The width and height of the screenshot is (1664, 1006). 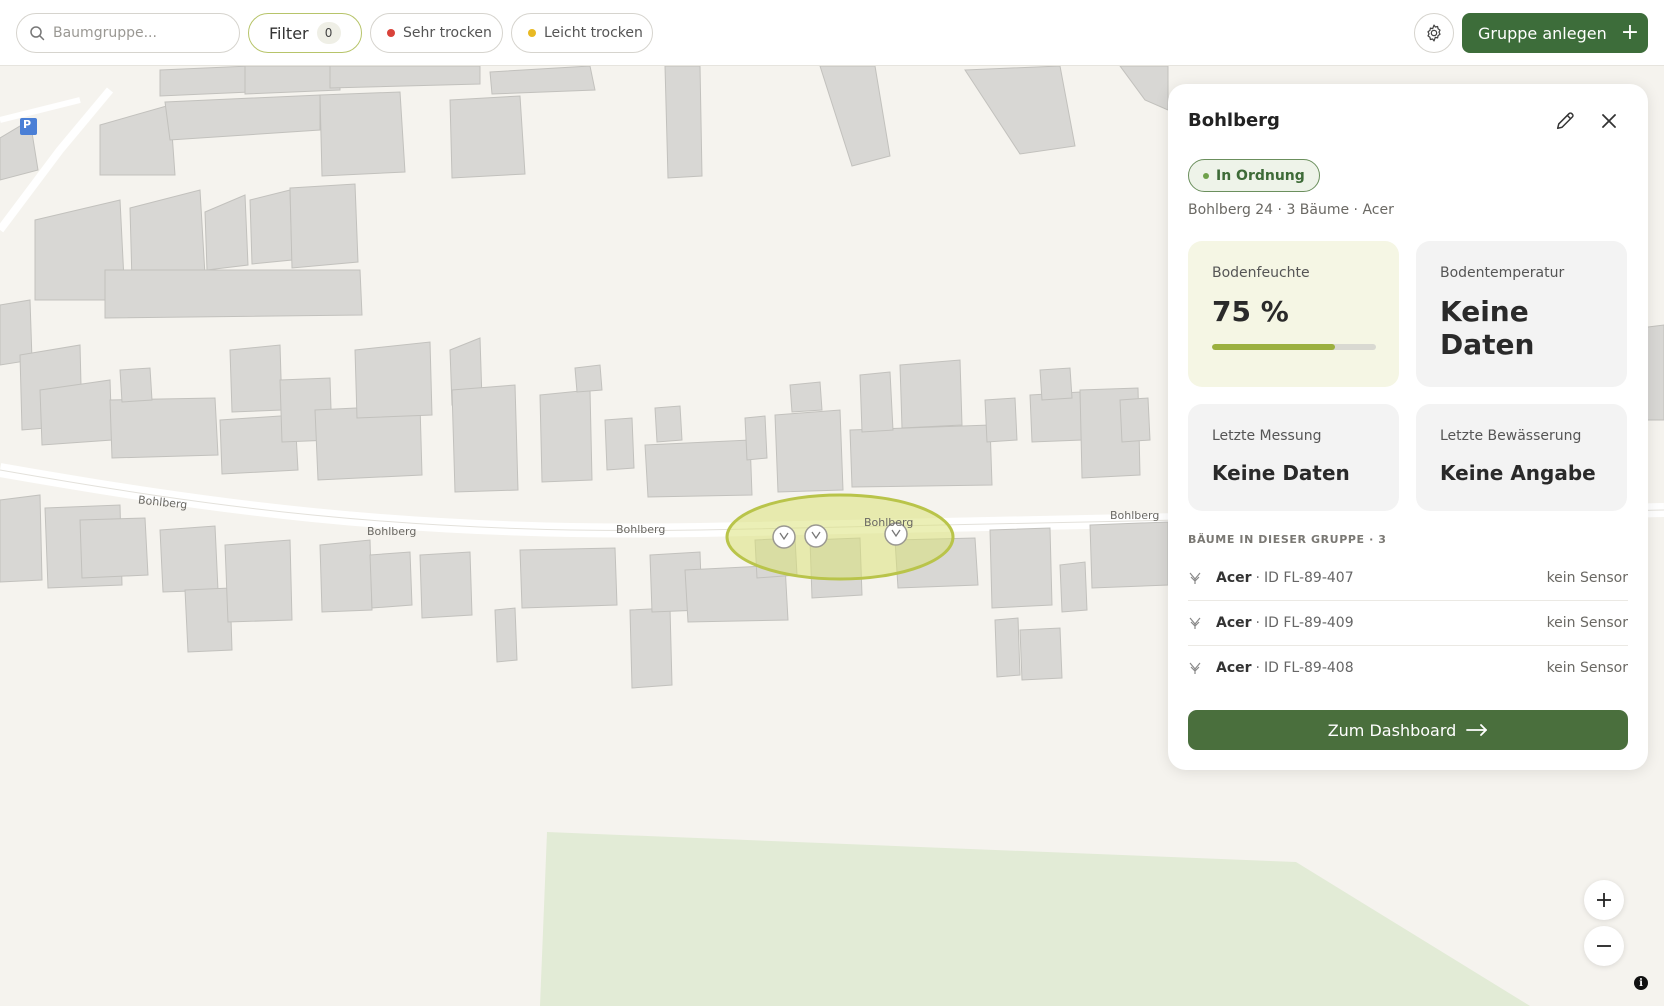 I want to click on soil-moisture-bar, so click(x=1294, y=347).